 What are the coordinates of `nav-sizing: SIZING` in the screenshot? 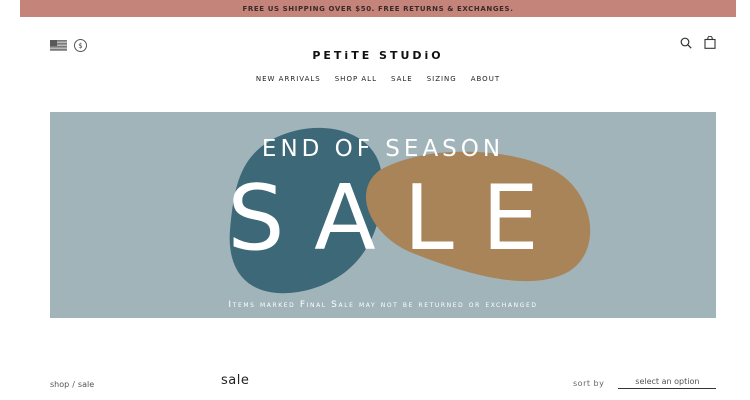 It's located at (442, 79).